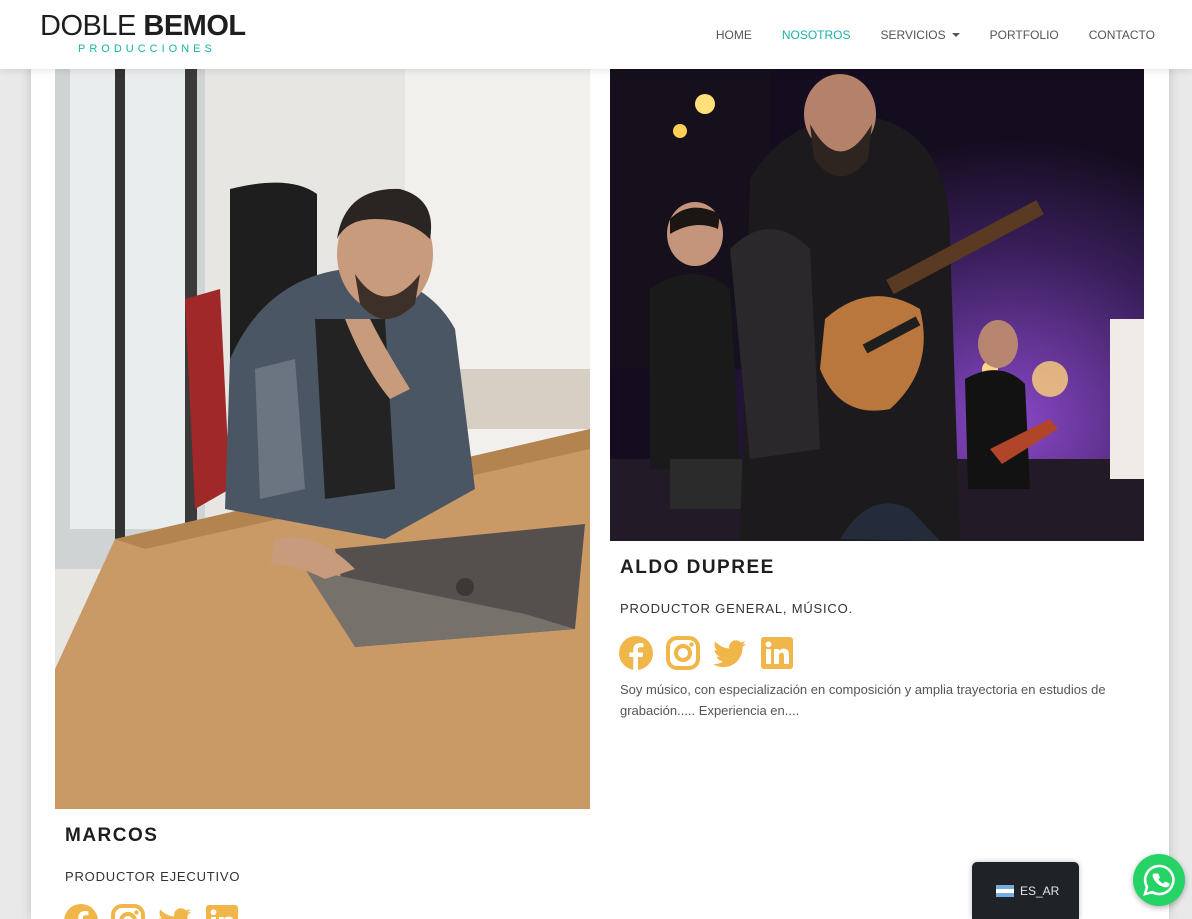  I want to click on site-logo: DOBLE BEMOL PRODUCCIONES, so click(148, 34).